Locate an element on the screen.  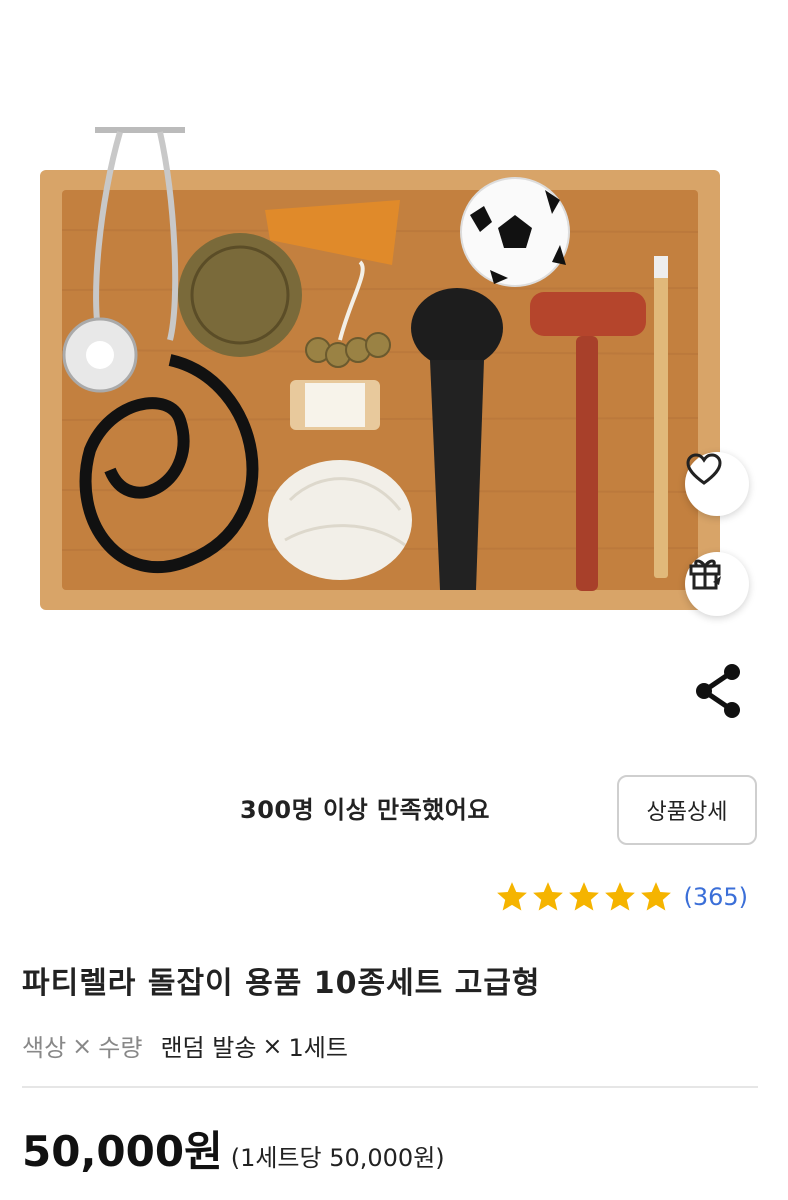
review-count: (365) is located at coordinates (715, 897).